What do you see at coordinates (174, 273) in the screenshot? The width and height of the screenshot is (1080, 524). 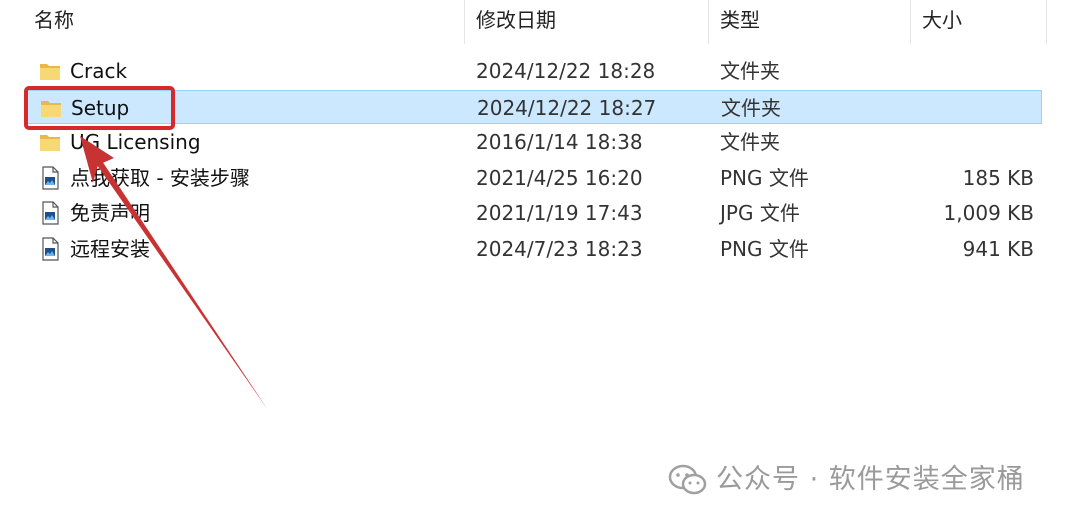 I see `annotation-arrow` at bounding box center [174, 273].